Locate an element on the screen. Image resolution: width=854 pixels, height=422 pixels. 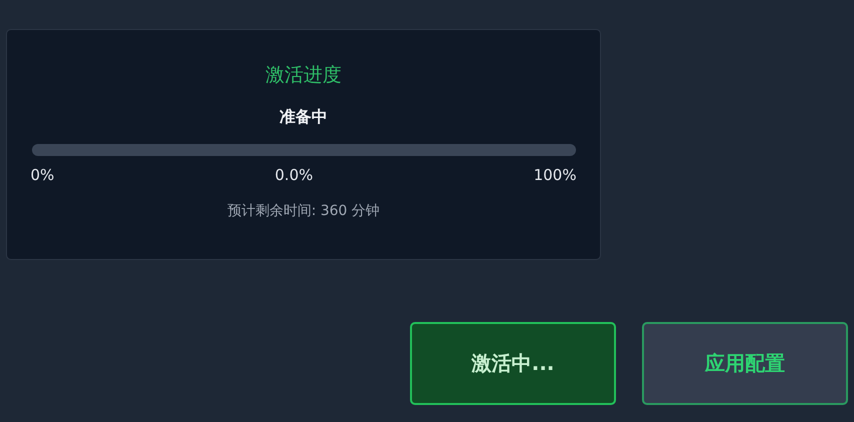
percent-value: 0.0% is located at coordinates (293, 175).